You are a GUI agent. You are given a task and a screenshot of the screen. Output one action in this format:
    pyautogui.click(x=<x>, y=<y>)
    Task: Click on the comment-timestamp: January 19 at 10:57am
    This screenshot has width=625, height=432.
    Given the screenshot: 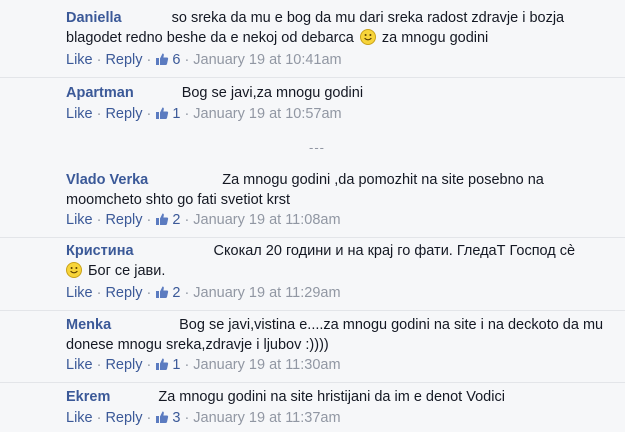 What is the action you would take?
    pyautogui.click(x=267, y=114)
    